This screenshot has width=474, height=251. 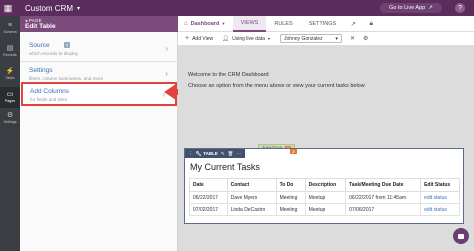 I want to click on live-data-dropdown: Using live data, so click(x=248, y=39).